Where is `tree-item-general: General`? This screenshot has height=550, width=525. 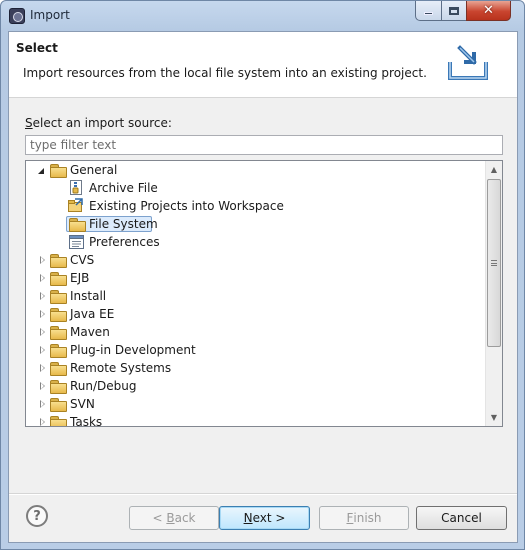
tree-item-general: General is located at coordinates (256, 170).